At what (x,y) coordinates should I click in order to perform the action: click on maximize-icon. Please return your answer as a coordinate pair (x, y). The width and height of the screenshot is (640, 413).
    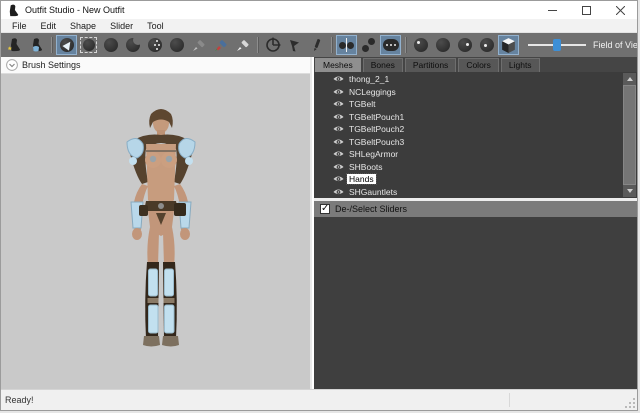
    Looking at the image, I should click on (586, 10).